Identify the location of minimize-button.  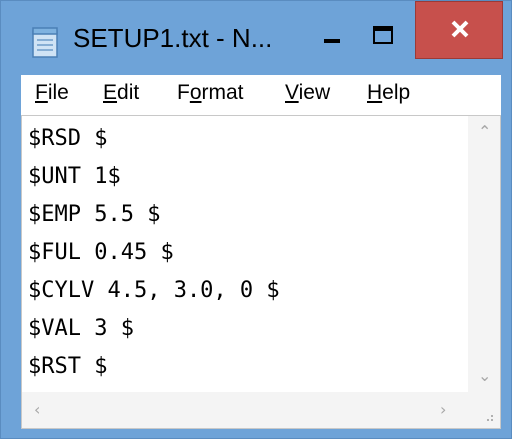
(332, 39).